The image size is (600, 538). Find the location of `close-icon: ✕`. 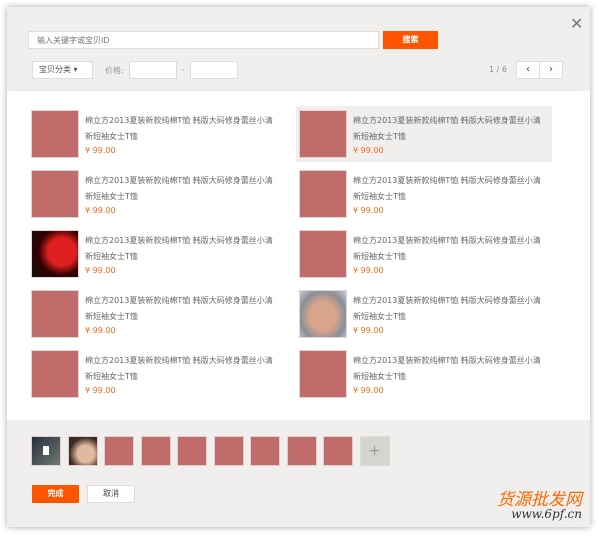

close-icon: ✕ is located at coordinates (576, 23).